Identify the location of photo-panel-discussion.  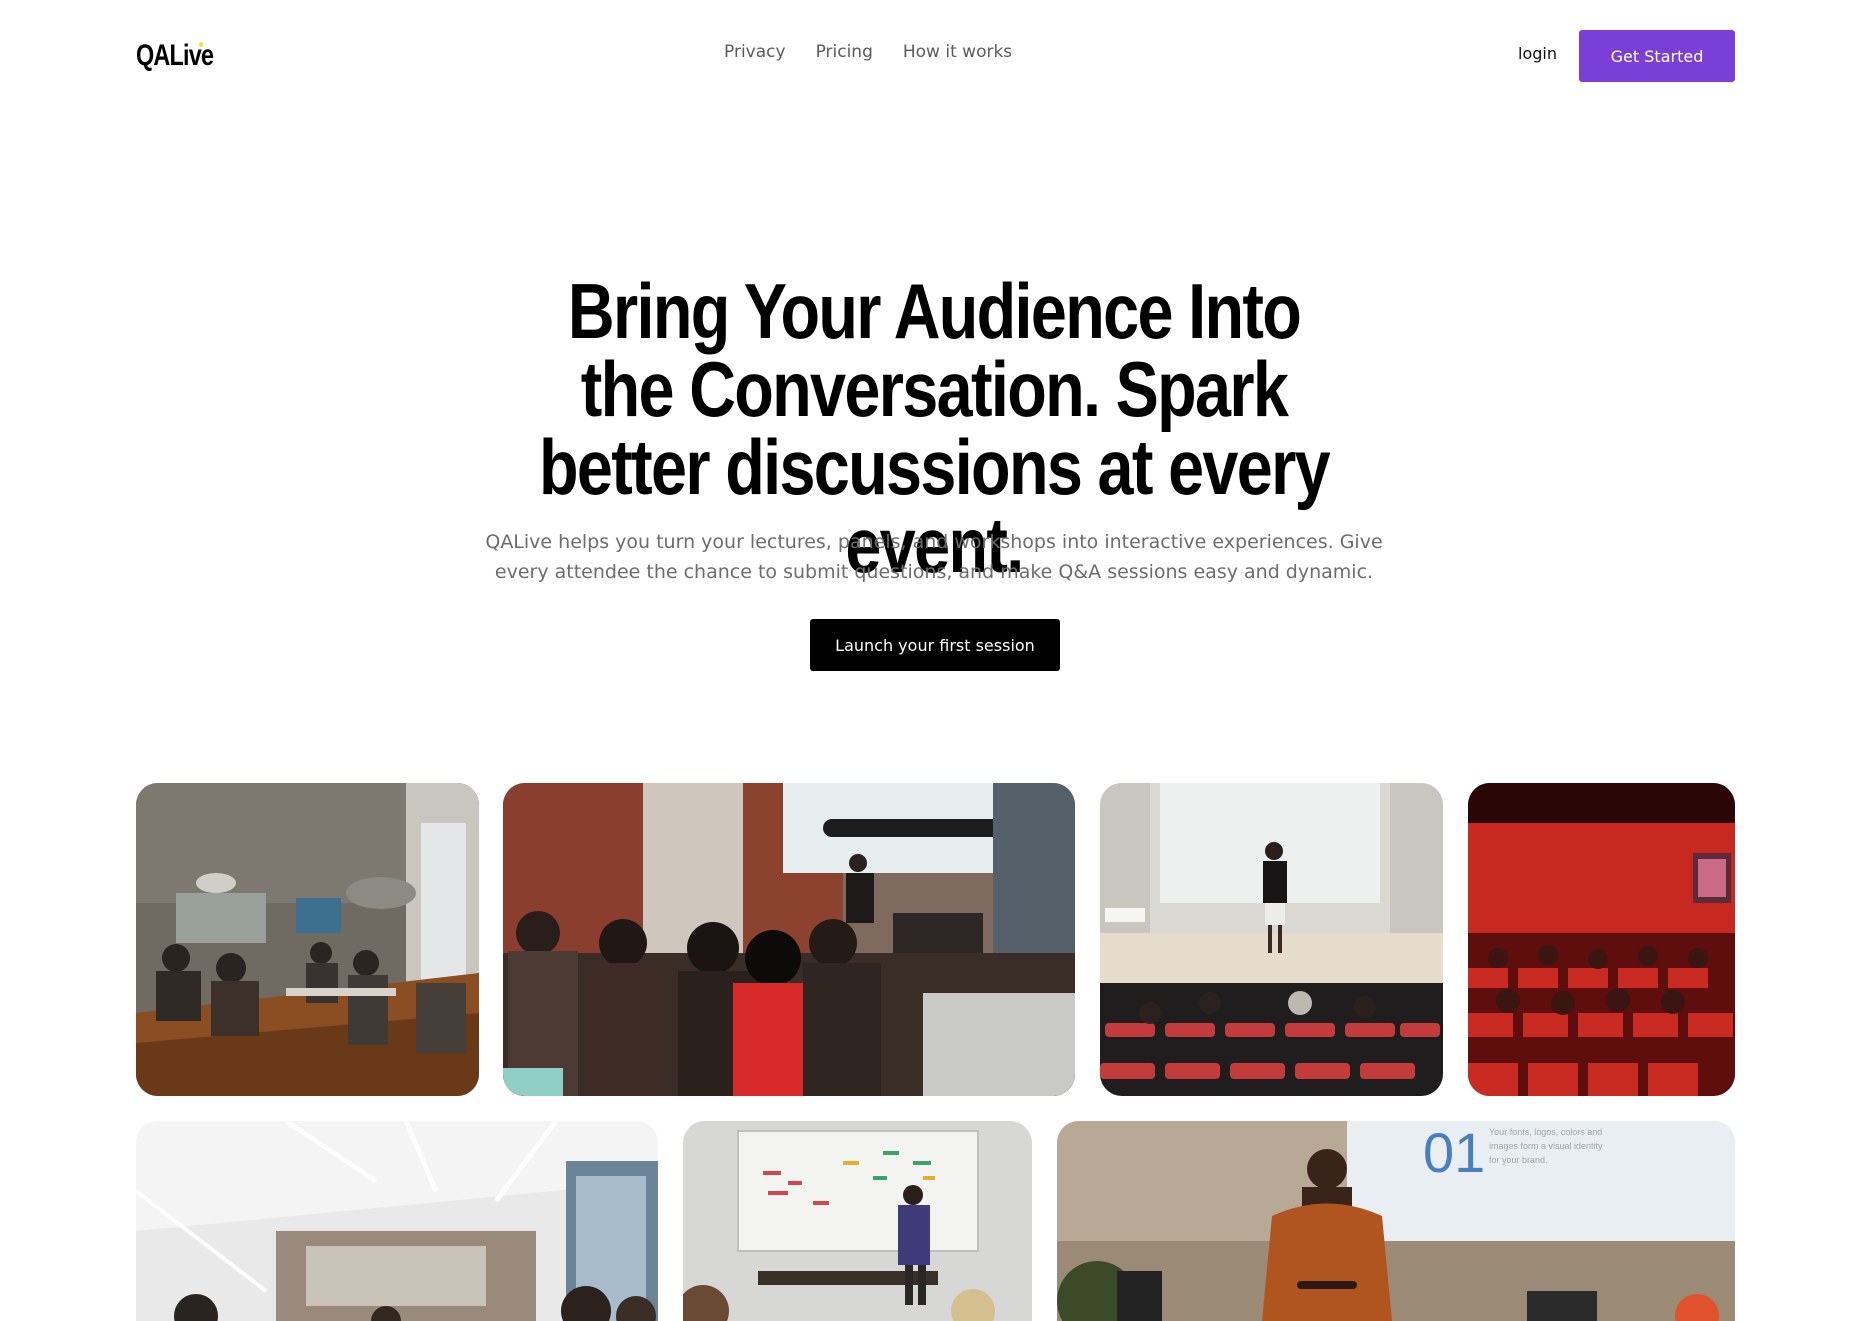
(789, 939).